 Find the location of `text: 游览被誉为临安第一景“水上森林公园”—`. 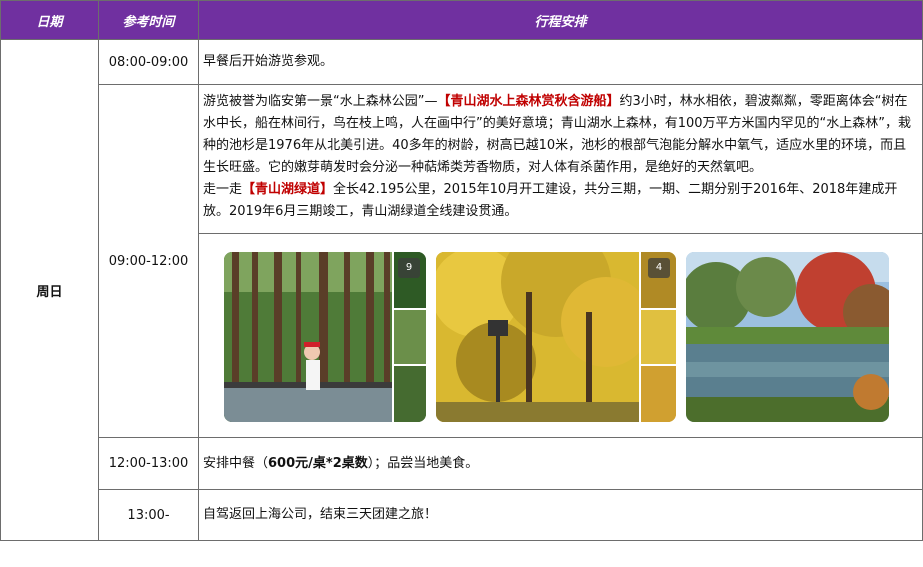

text: 游览被誉为临安第一景“水上森林公园”— is located at coordinates (320, 101).